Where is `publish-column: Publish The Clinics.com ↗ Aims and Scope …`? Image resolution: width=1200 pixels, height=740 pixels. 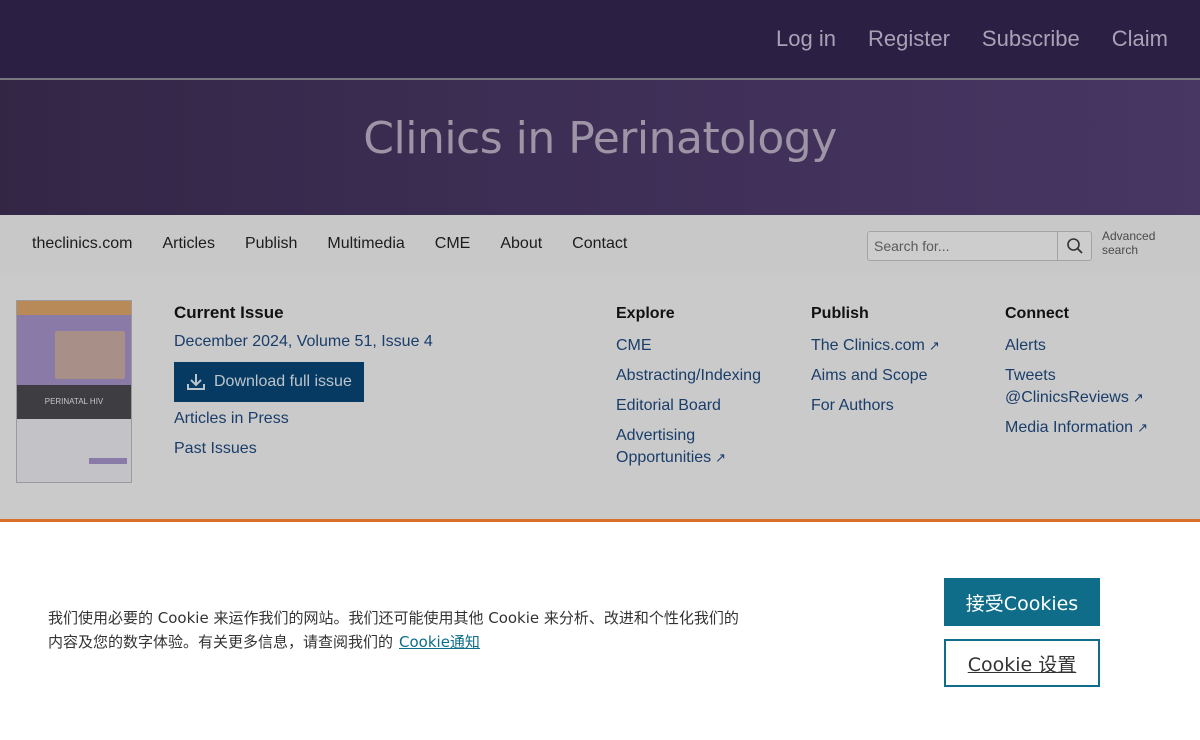
publish-column: Publish The Clinics.com ↗ Aims and Scope … is located at coordinates (901, 365).